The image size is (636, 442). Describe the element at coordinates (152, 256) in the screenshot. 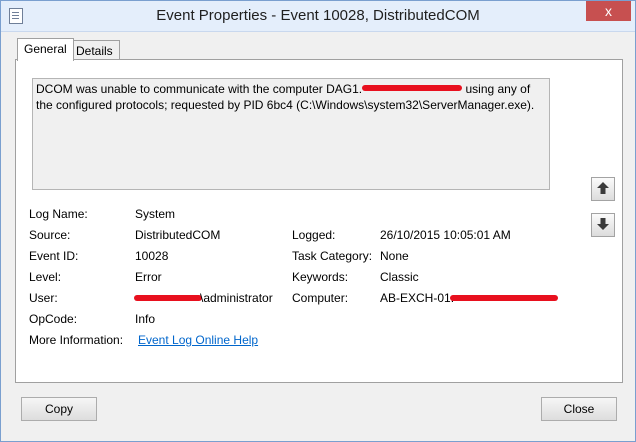

I see `event-id-value: 10028` at that location.